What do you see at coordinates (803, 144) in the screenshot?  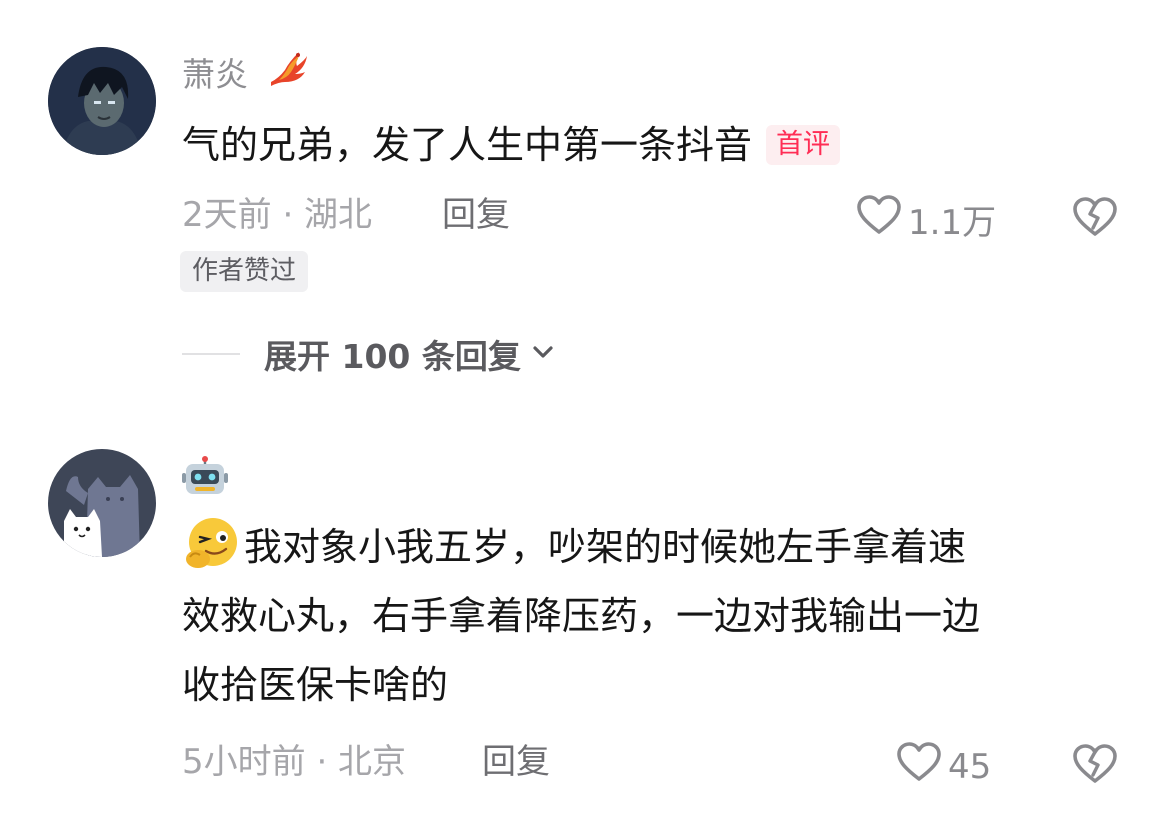 I see `first-comment-badge: 首评` at bounding box center [803, 144].